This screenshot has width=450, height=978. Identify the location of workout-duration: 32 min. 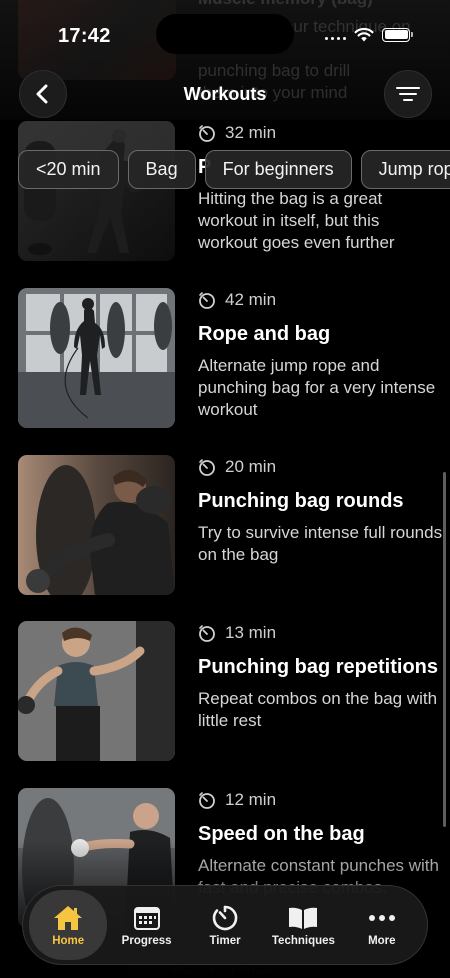
(320, 133).